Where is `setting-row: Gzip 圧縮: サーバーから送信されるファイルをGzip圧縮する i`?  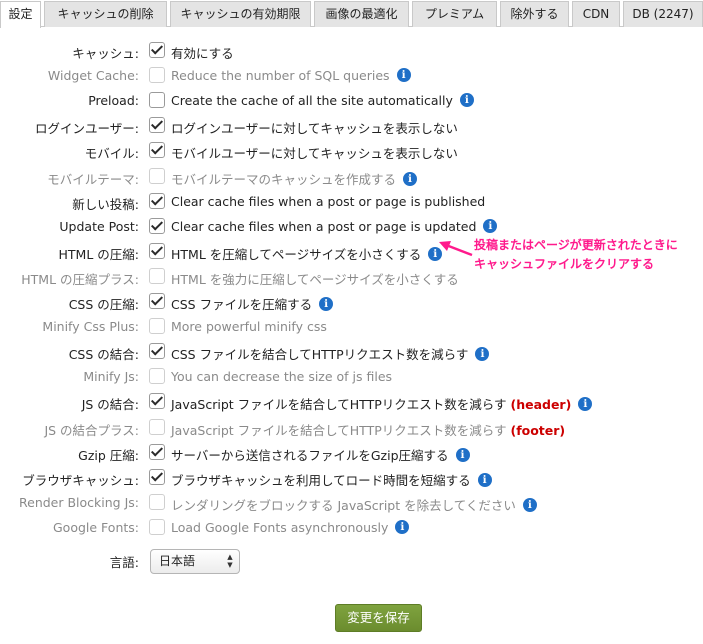
setting-row: Gzip 圧縮: サーバーから送信されるファイルをGzip圧縮する i is located at coordinates (351, 453).